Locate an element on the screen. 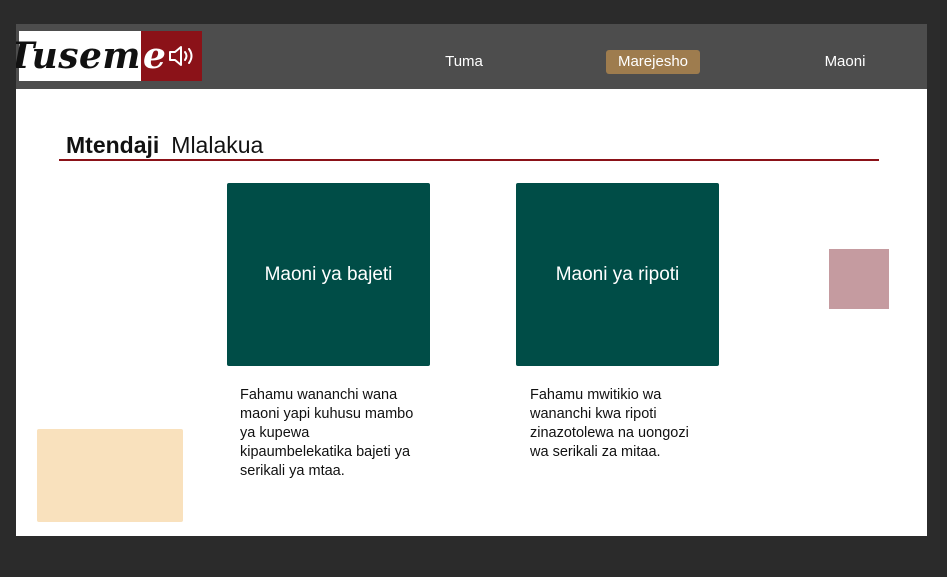 This screenshot has width=947, height=577. logo-e: e is located at coordinates (154, 56).